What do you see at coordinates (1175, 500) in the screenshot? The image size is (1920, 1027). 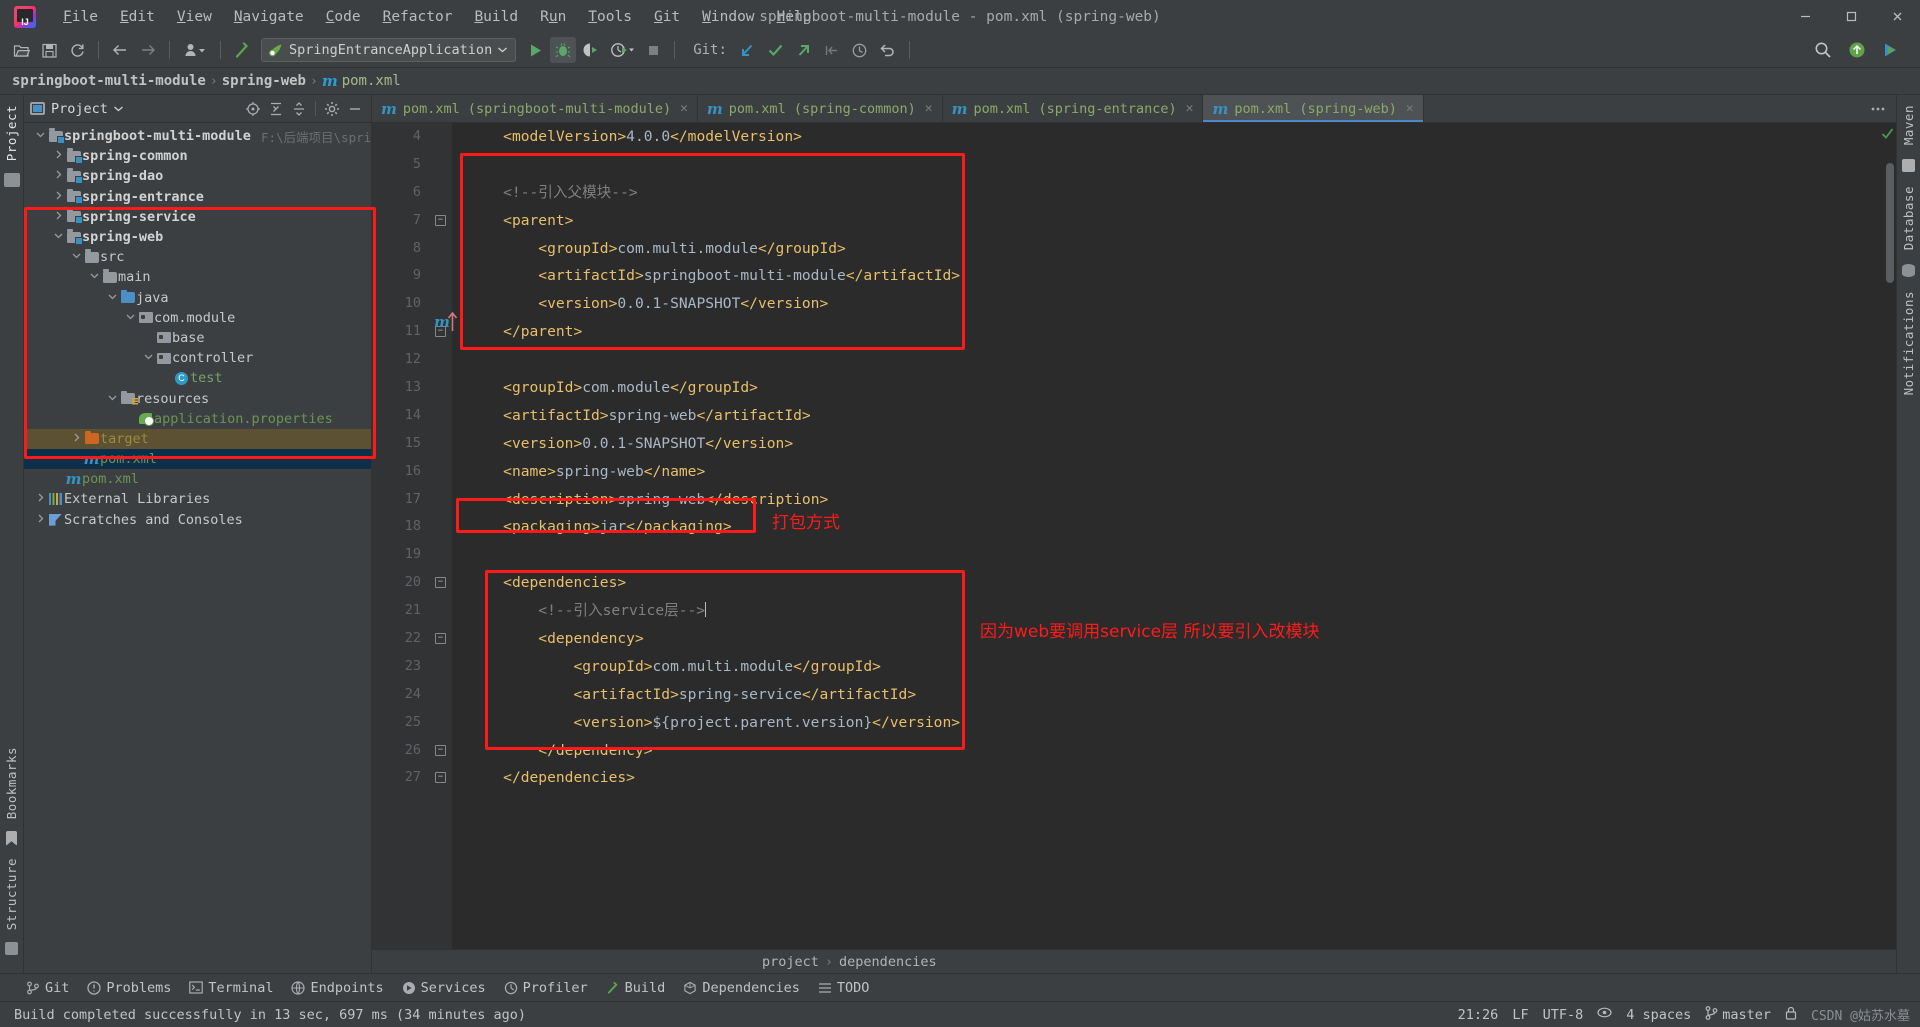 I see `code-line: <description>spring-web</description>` at bounding box center [1175, 500].